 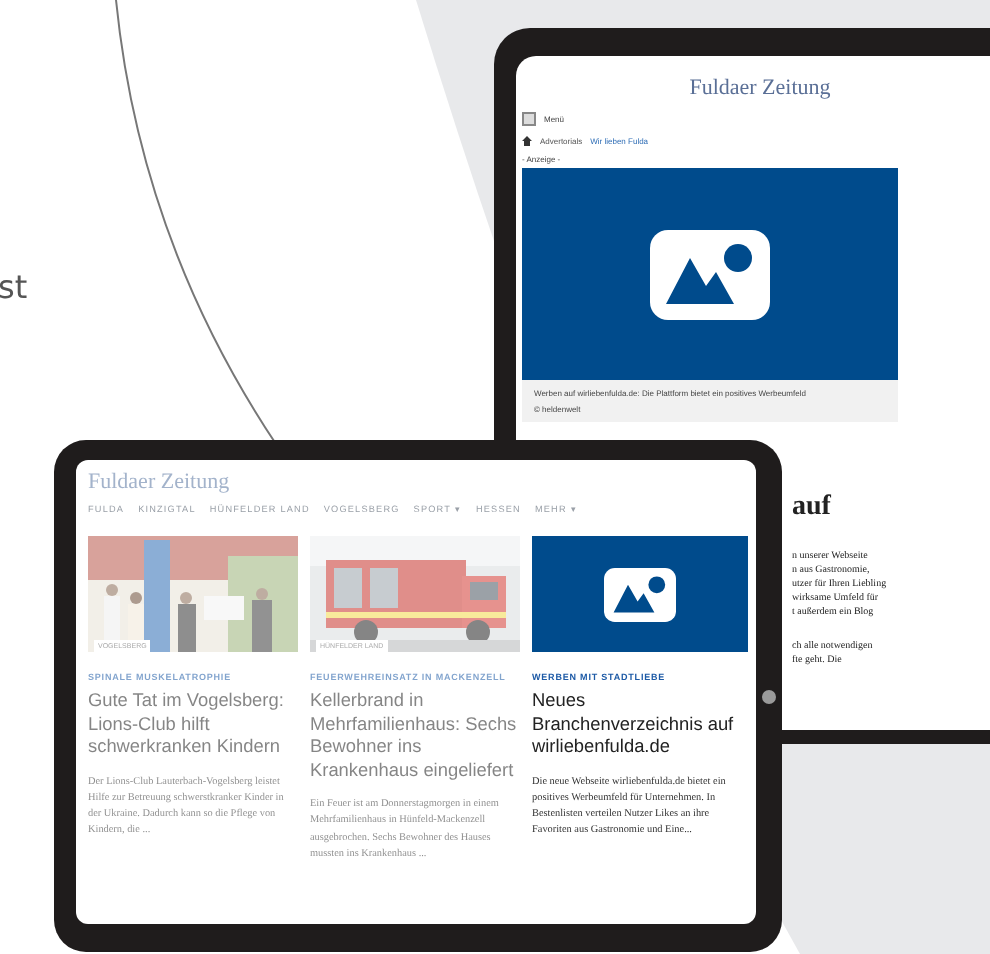 I want to click on camera-dot, so click(x=769, y=697).